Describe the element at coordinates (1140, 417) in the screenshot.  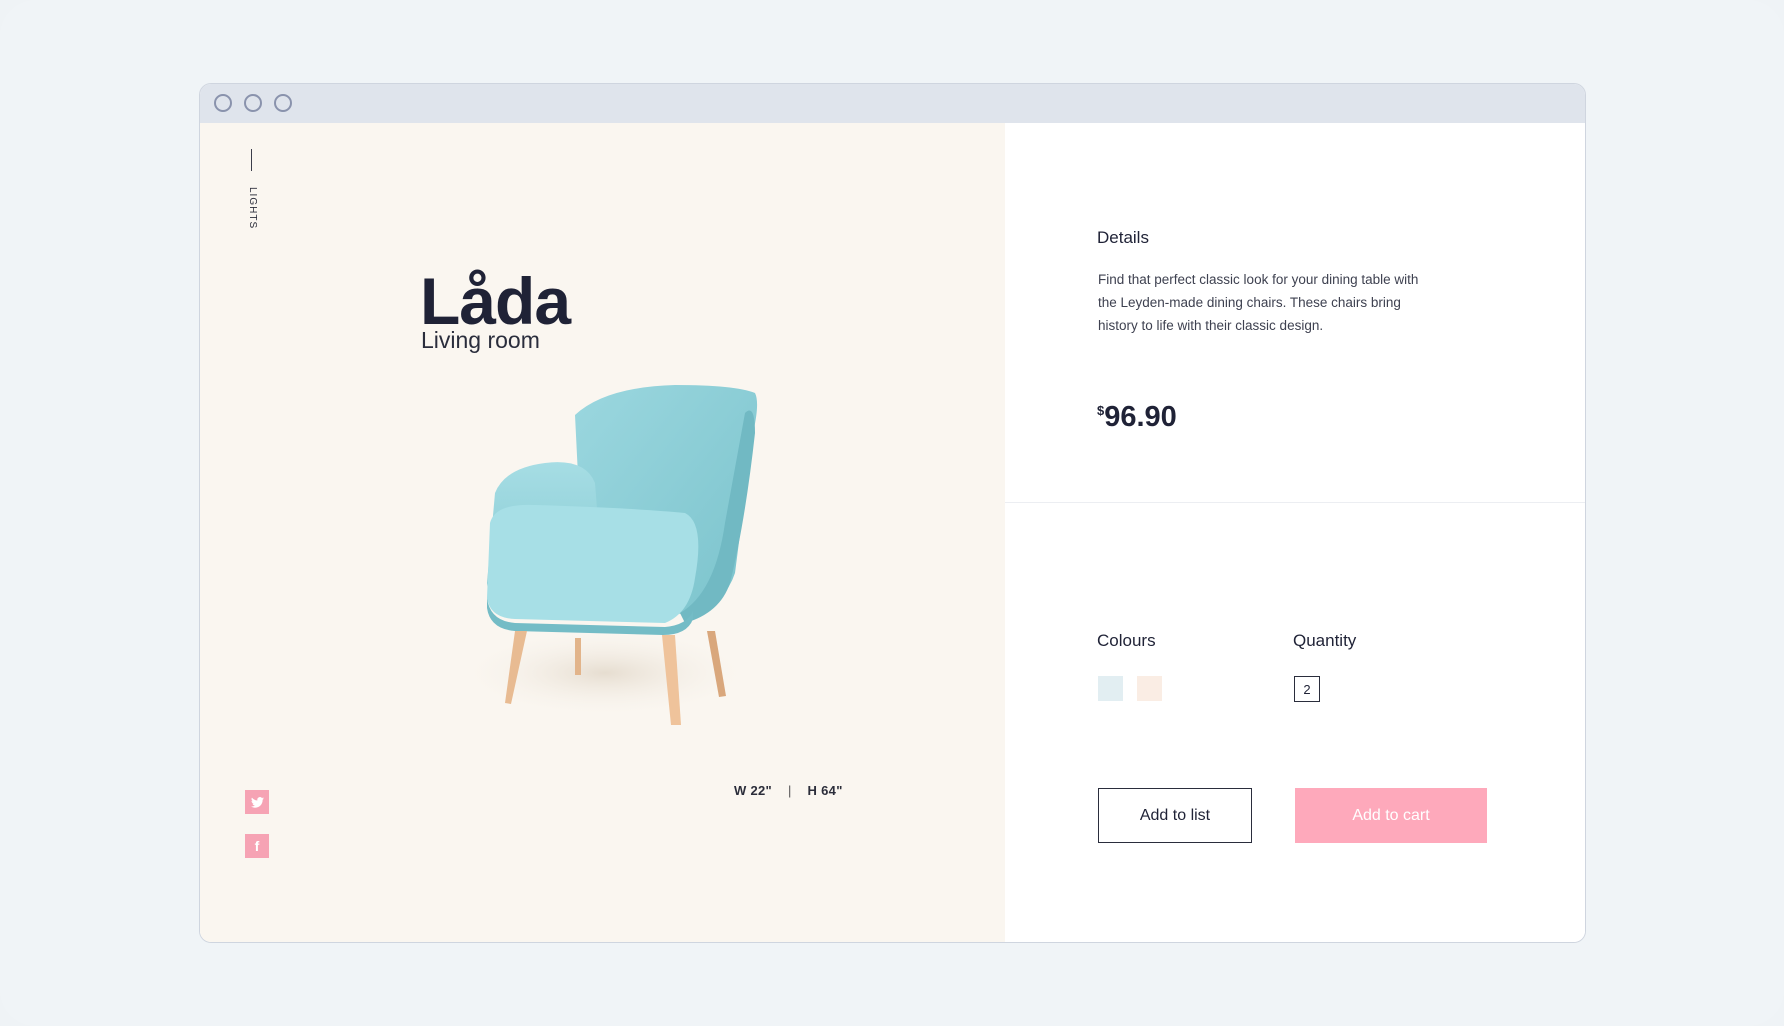
I see `price-amount: 96.90` at that location.